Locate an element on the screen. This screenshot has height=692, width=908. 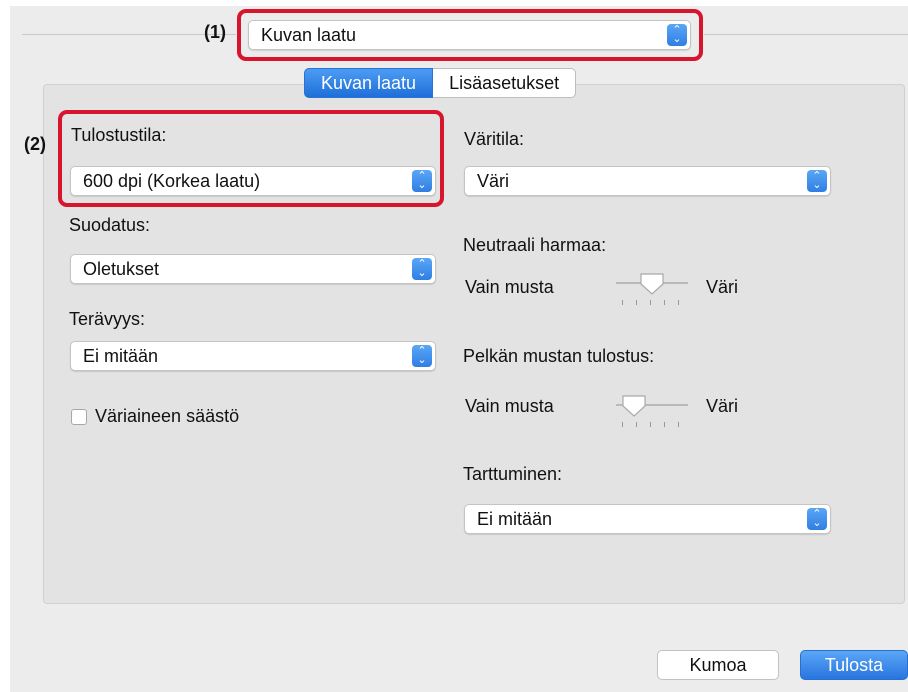
filter-value: Oletukset is located at coordinates (121, 269).